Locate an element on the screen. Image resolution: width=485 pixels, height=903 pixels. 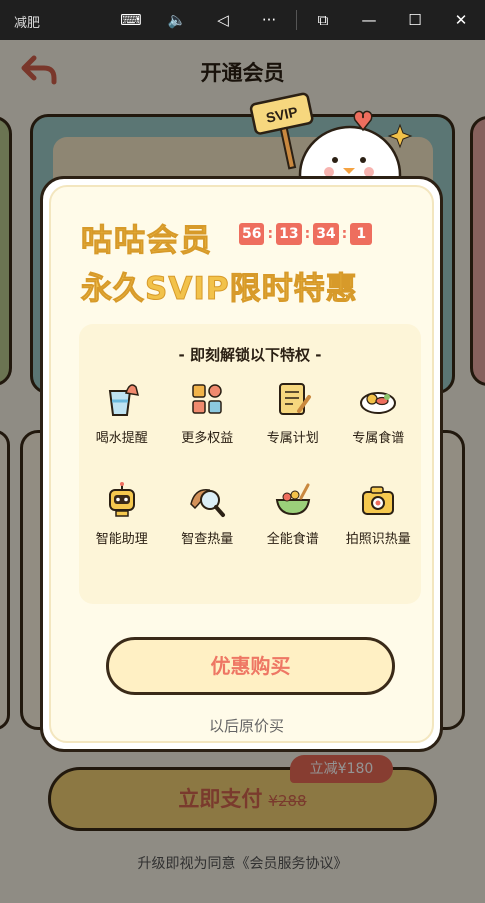
perk-exclusive-recipe: 专属食谱 is located at coordinates (379, 412).